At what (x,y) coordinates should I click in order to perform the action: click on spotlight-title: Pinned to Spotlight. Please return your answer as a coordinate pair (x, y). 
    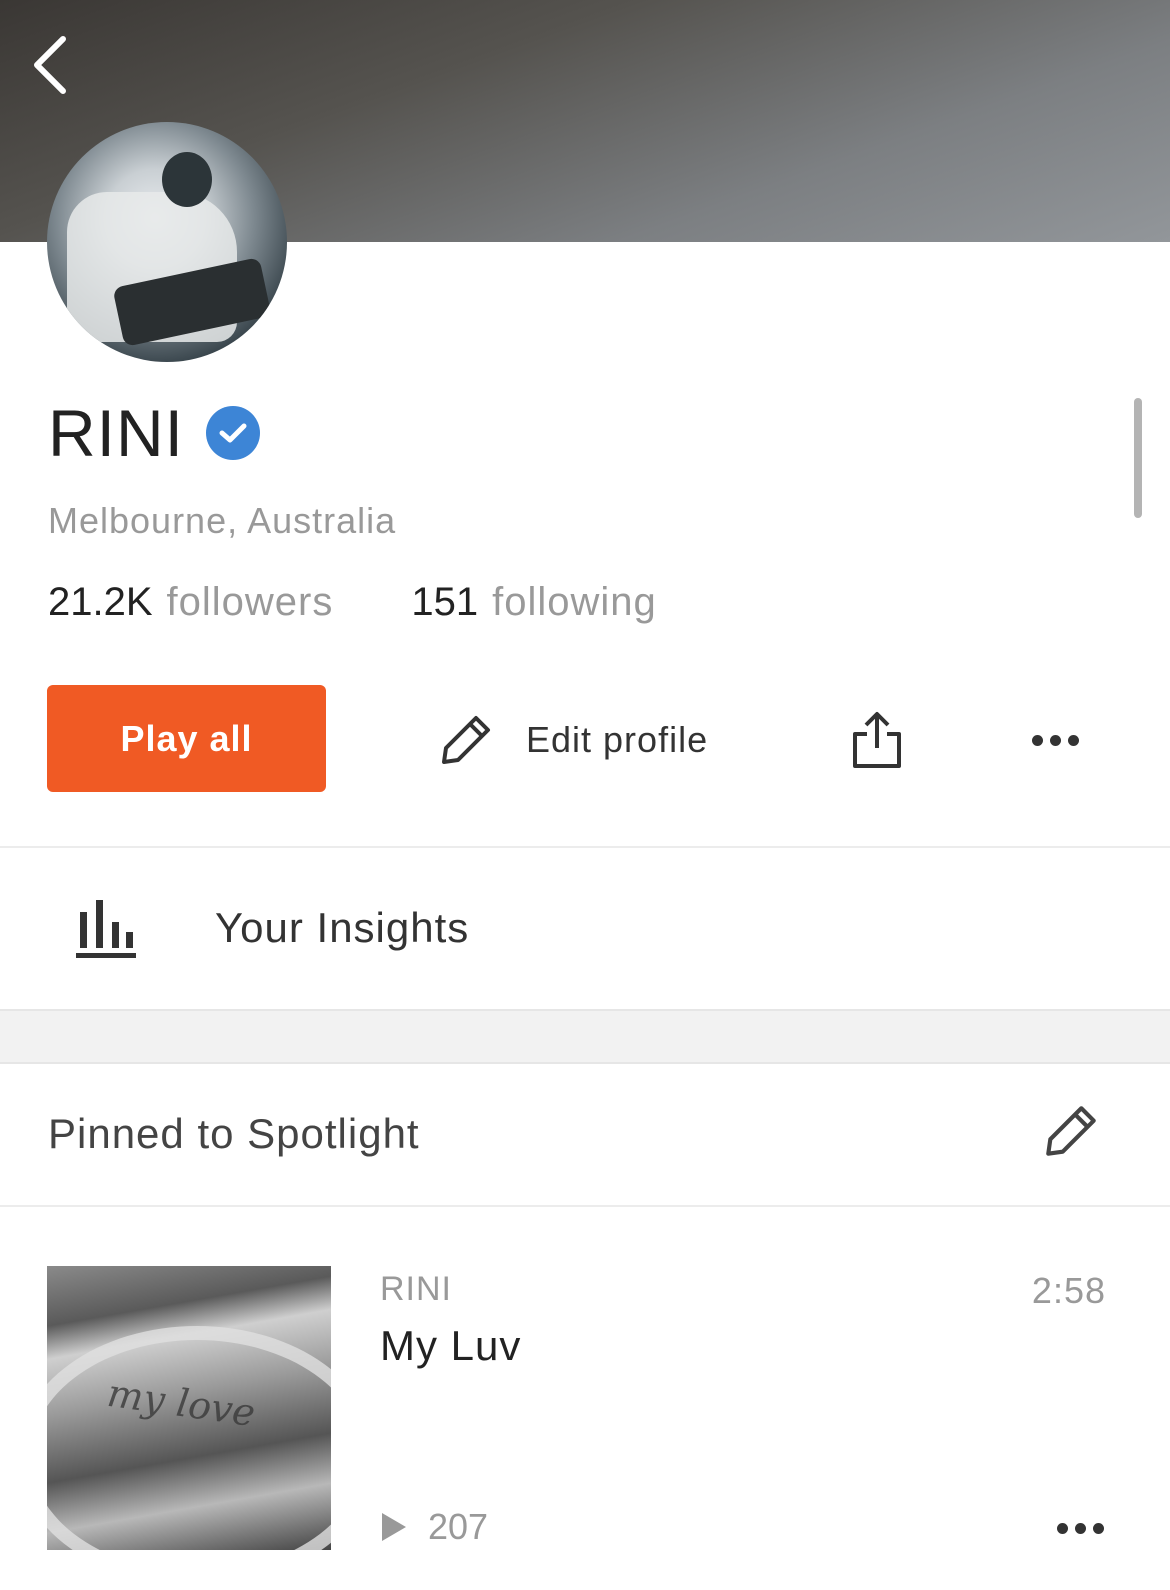
    Looking at the image, I should click on (234, 1133).